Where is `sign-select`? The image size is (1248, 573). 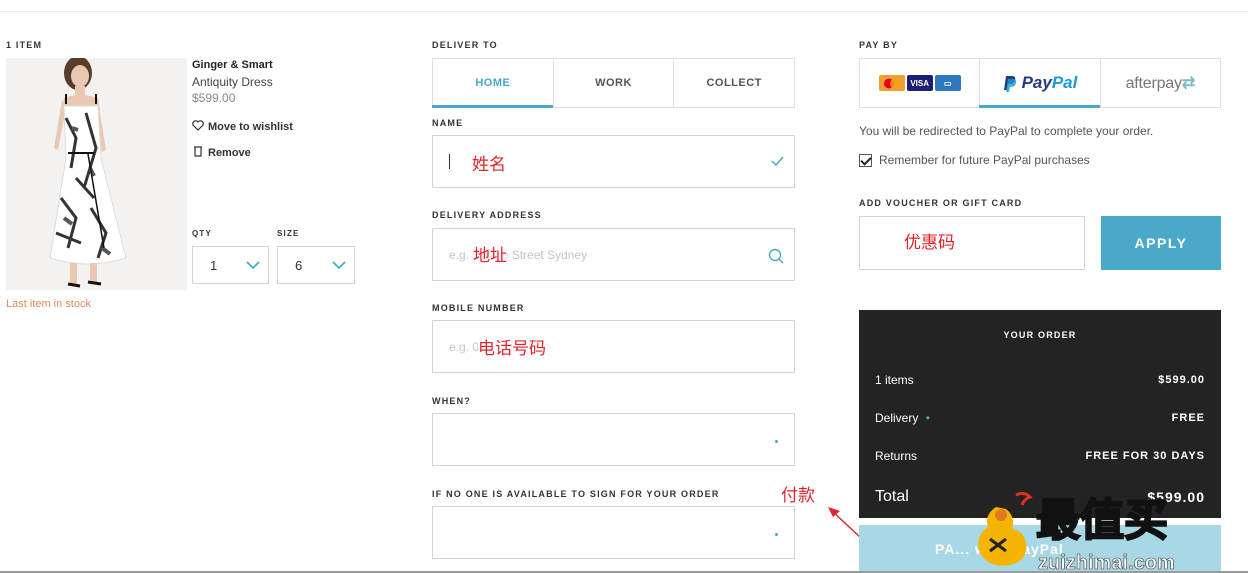
sign-select is located at coordinates (613, 532).